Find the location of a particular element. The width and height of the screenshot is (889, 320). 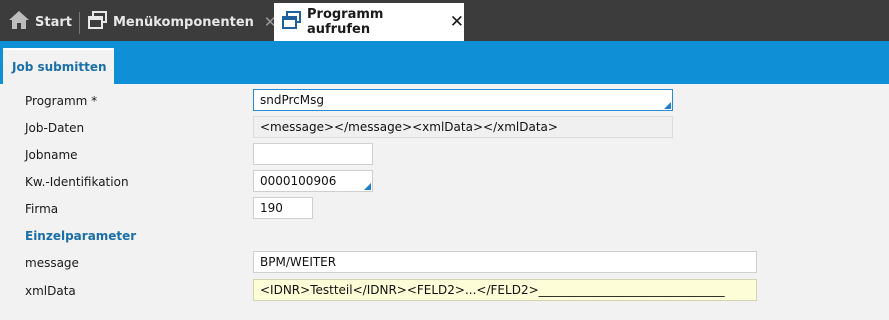

jobname-field is located at coordinates (313, 154).